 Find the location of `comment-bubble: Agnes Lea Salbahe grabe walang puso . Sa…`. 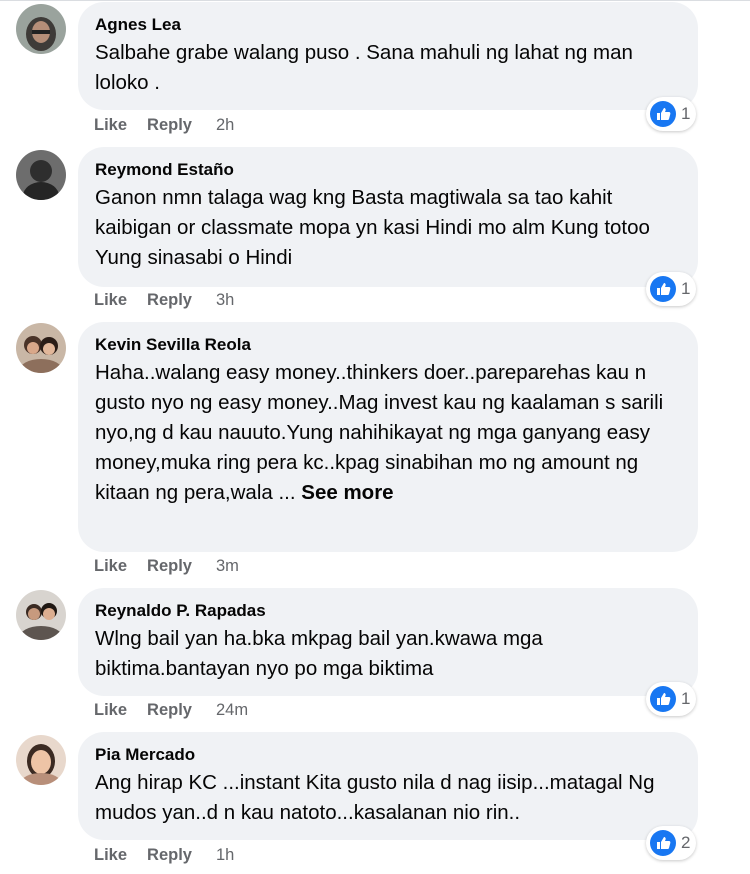

comment-bubble: Agnes Lea Salbahe grabe walang puso . Sa… is located at coordinates (388, 56).